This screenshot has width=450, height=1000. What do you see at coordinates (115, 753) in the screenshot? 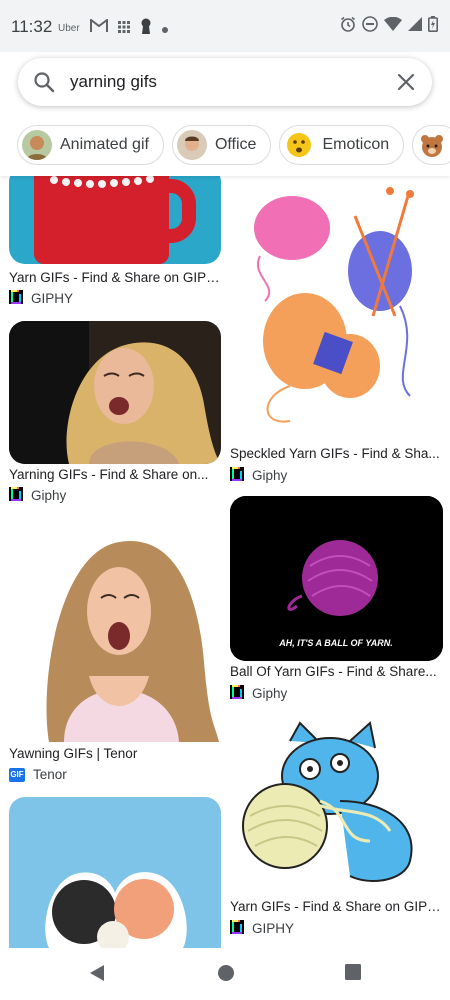
I see `result-title: Yawning GIFs | Tenor` at bounding box center [115, 753].